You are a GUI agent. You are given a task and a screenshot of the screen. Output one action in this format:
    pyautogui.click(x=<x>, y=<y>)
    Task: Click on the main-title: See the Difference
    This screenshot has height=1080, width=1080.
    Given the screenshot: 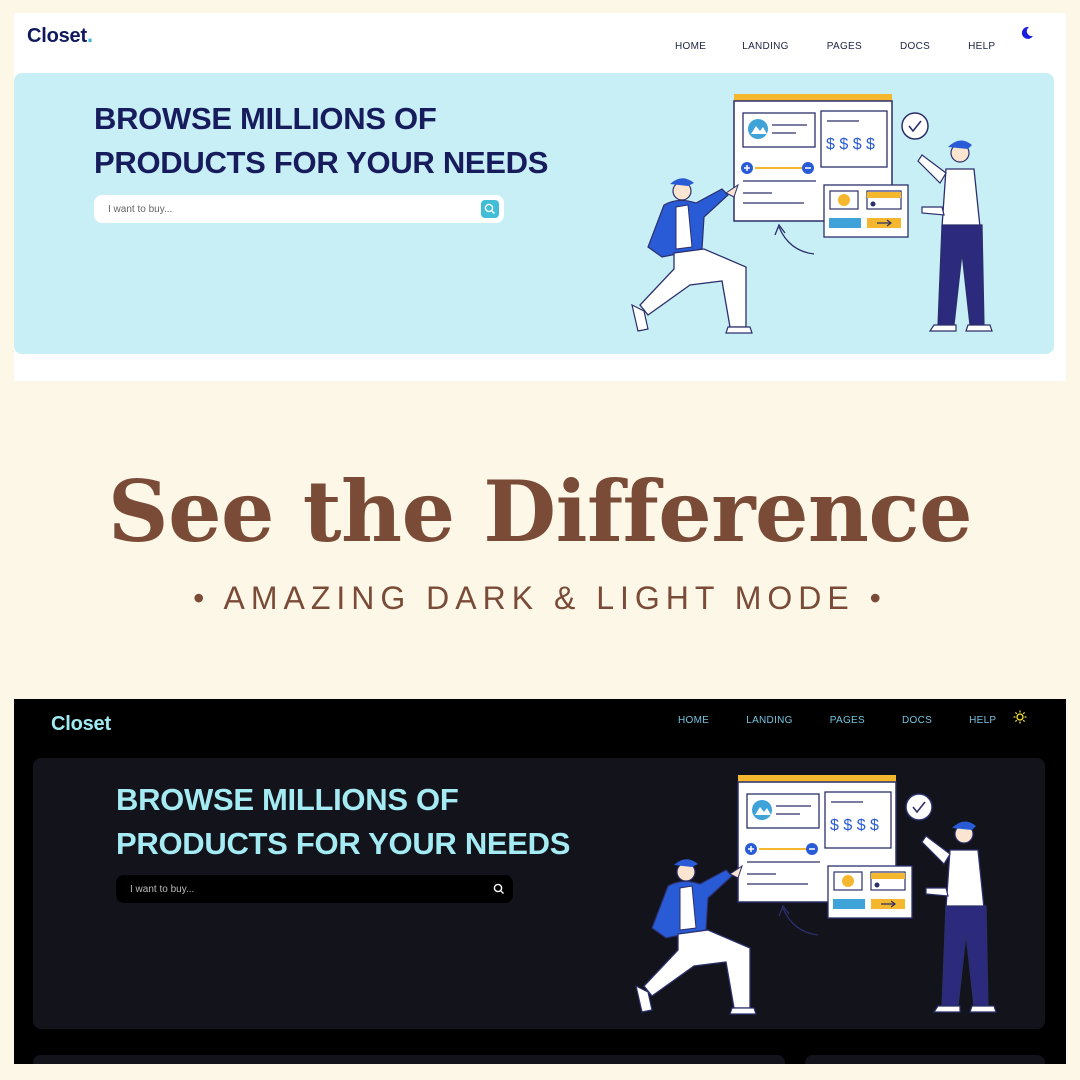 What is the action you would take?
    pyautogui.click(x=540, y=511)
    